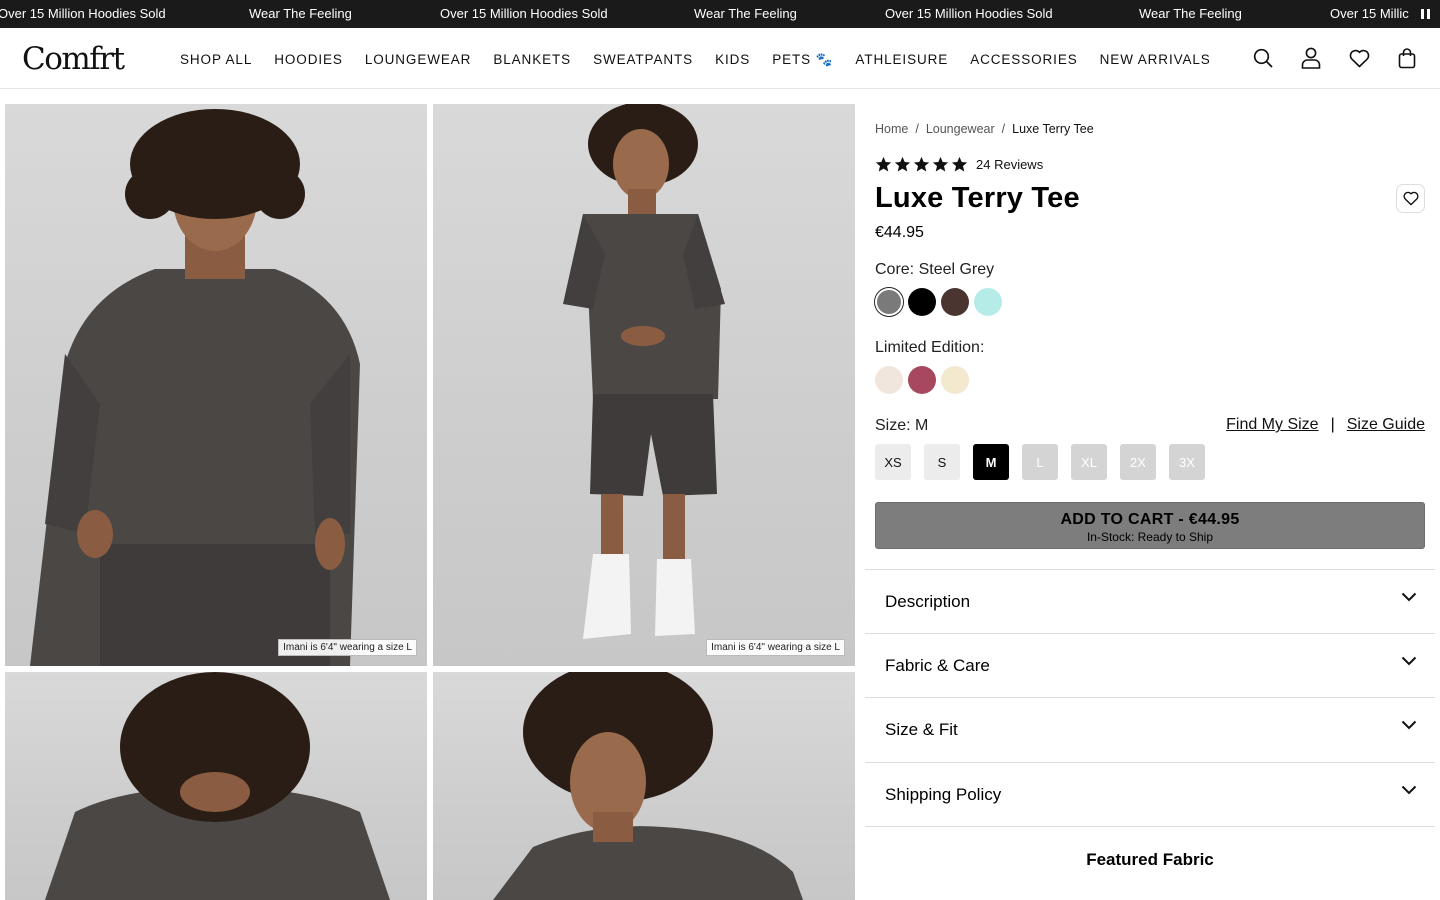  I want to click on accordion-label: Fabric & Care, so click(937, 665).